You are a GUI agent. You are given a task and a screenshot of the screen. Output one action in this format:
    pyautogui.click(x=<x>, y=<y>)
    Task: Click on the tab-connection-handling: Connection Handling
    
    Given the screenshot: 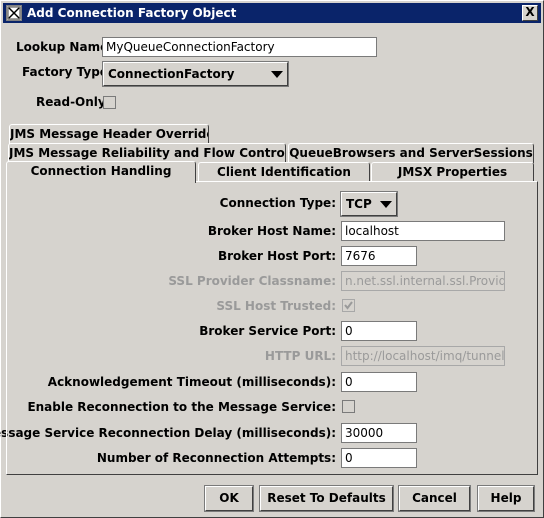 What is the action you would take?
    pyautogui.click(x=101, y=172)
    